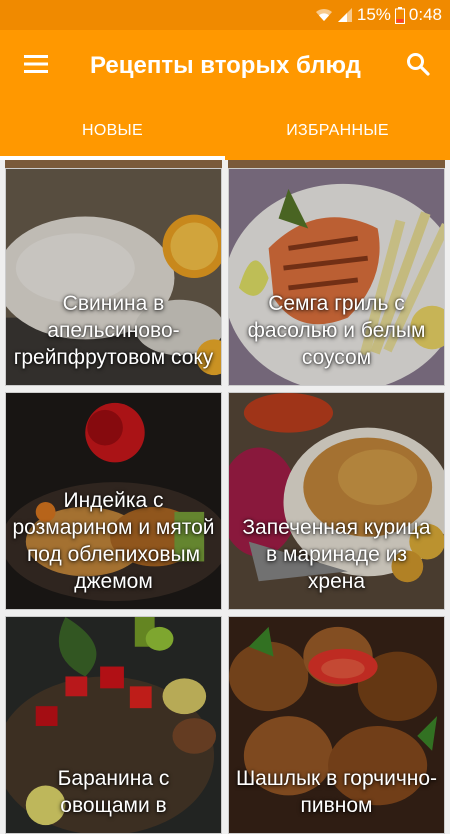 This screenshot has height=834, width=450. What do you see at coordinates (337, 131) in the screenshot?
I see `tab-favorites: ИЗБРАННЫЕ` at bounding box center [337, 131].